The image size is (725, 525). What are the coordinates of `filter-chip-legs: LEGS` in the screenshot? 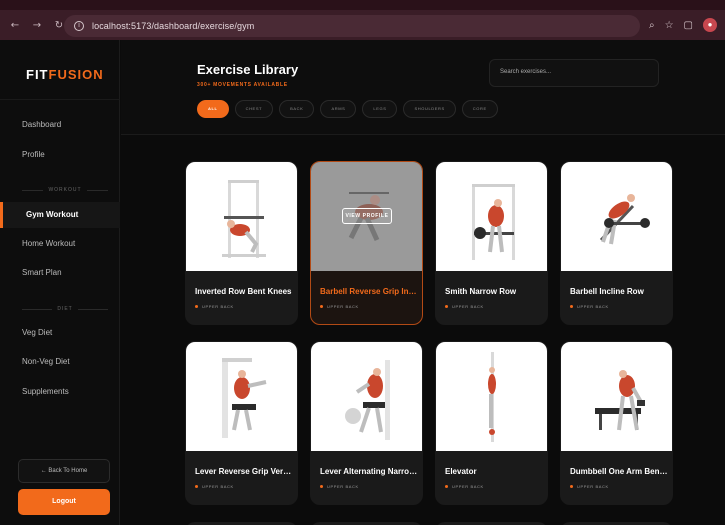 It's located at (380, 109).